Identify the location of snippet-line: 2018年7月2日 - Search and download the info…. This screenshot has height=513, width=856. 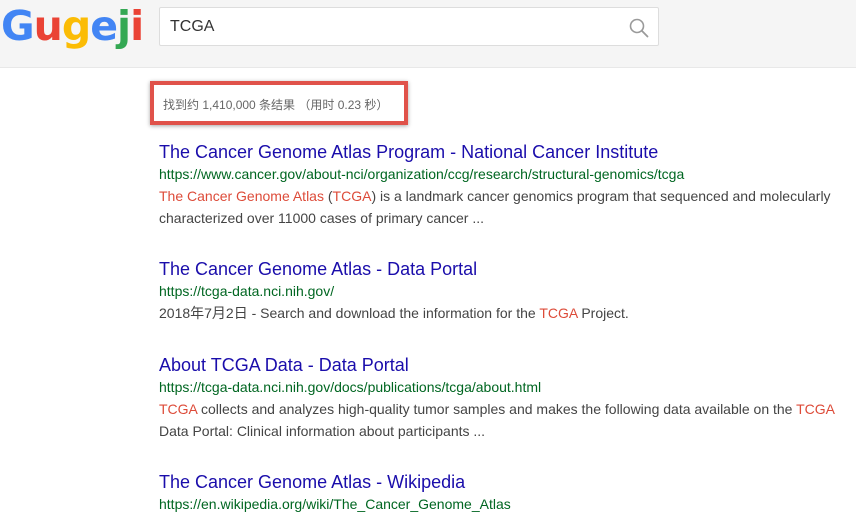
(507, 313).